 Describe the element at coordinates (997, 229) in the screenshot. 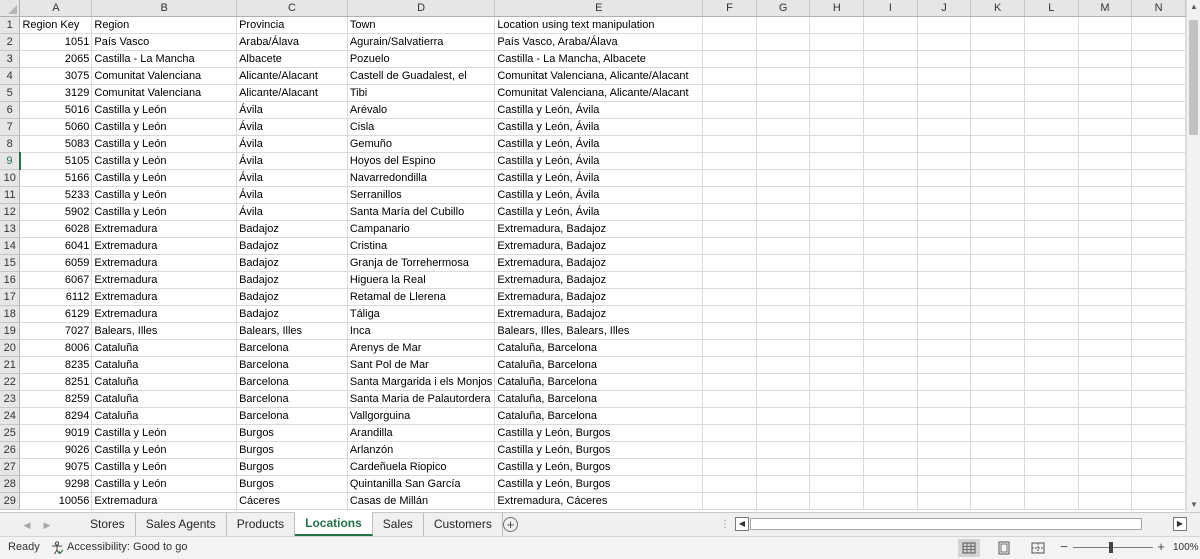

I see `cell-k13` at that location.